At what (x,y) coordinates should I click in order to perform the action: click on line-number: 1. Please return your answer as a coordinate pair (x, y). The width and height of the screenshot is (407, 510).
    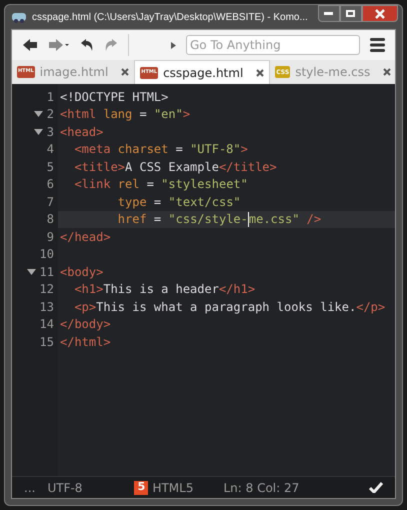
    Looking at the image, I should click on (50, 97).